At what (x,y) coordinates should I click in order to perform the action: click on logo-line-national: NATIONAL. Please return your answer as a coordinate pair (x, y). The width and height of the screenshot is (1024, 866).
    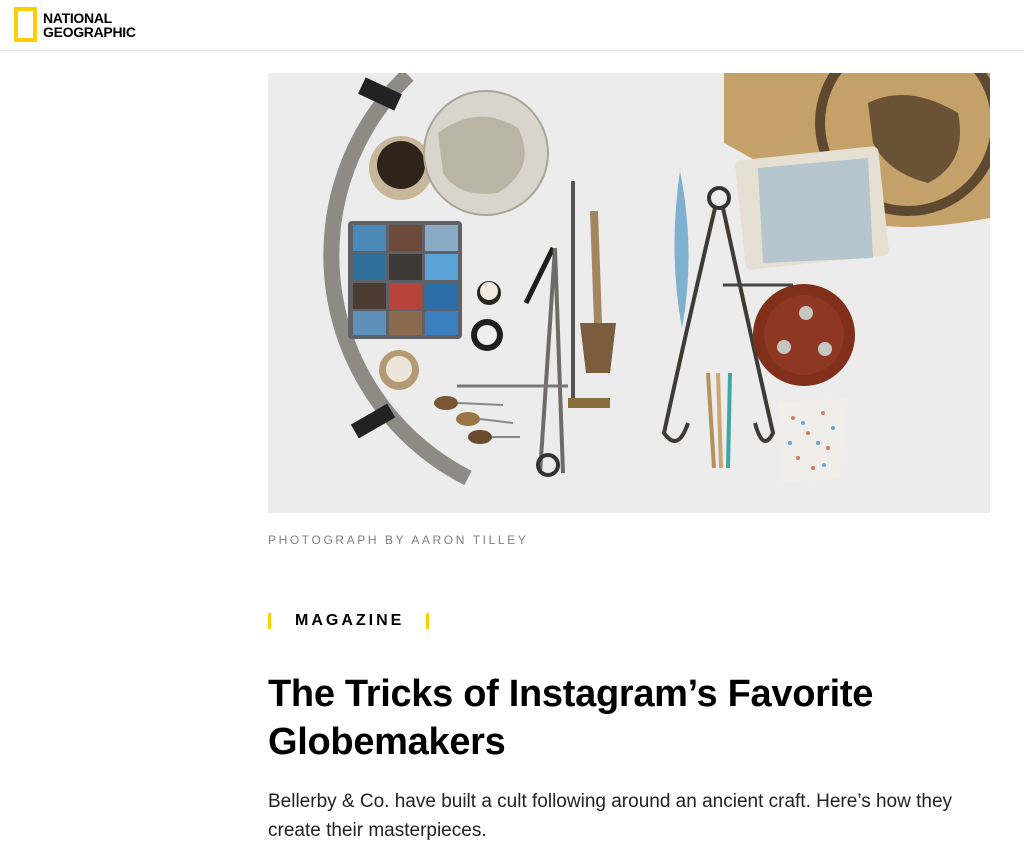
    Looking at the image, I should click on (77, 17).